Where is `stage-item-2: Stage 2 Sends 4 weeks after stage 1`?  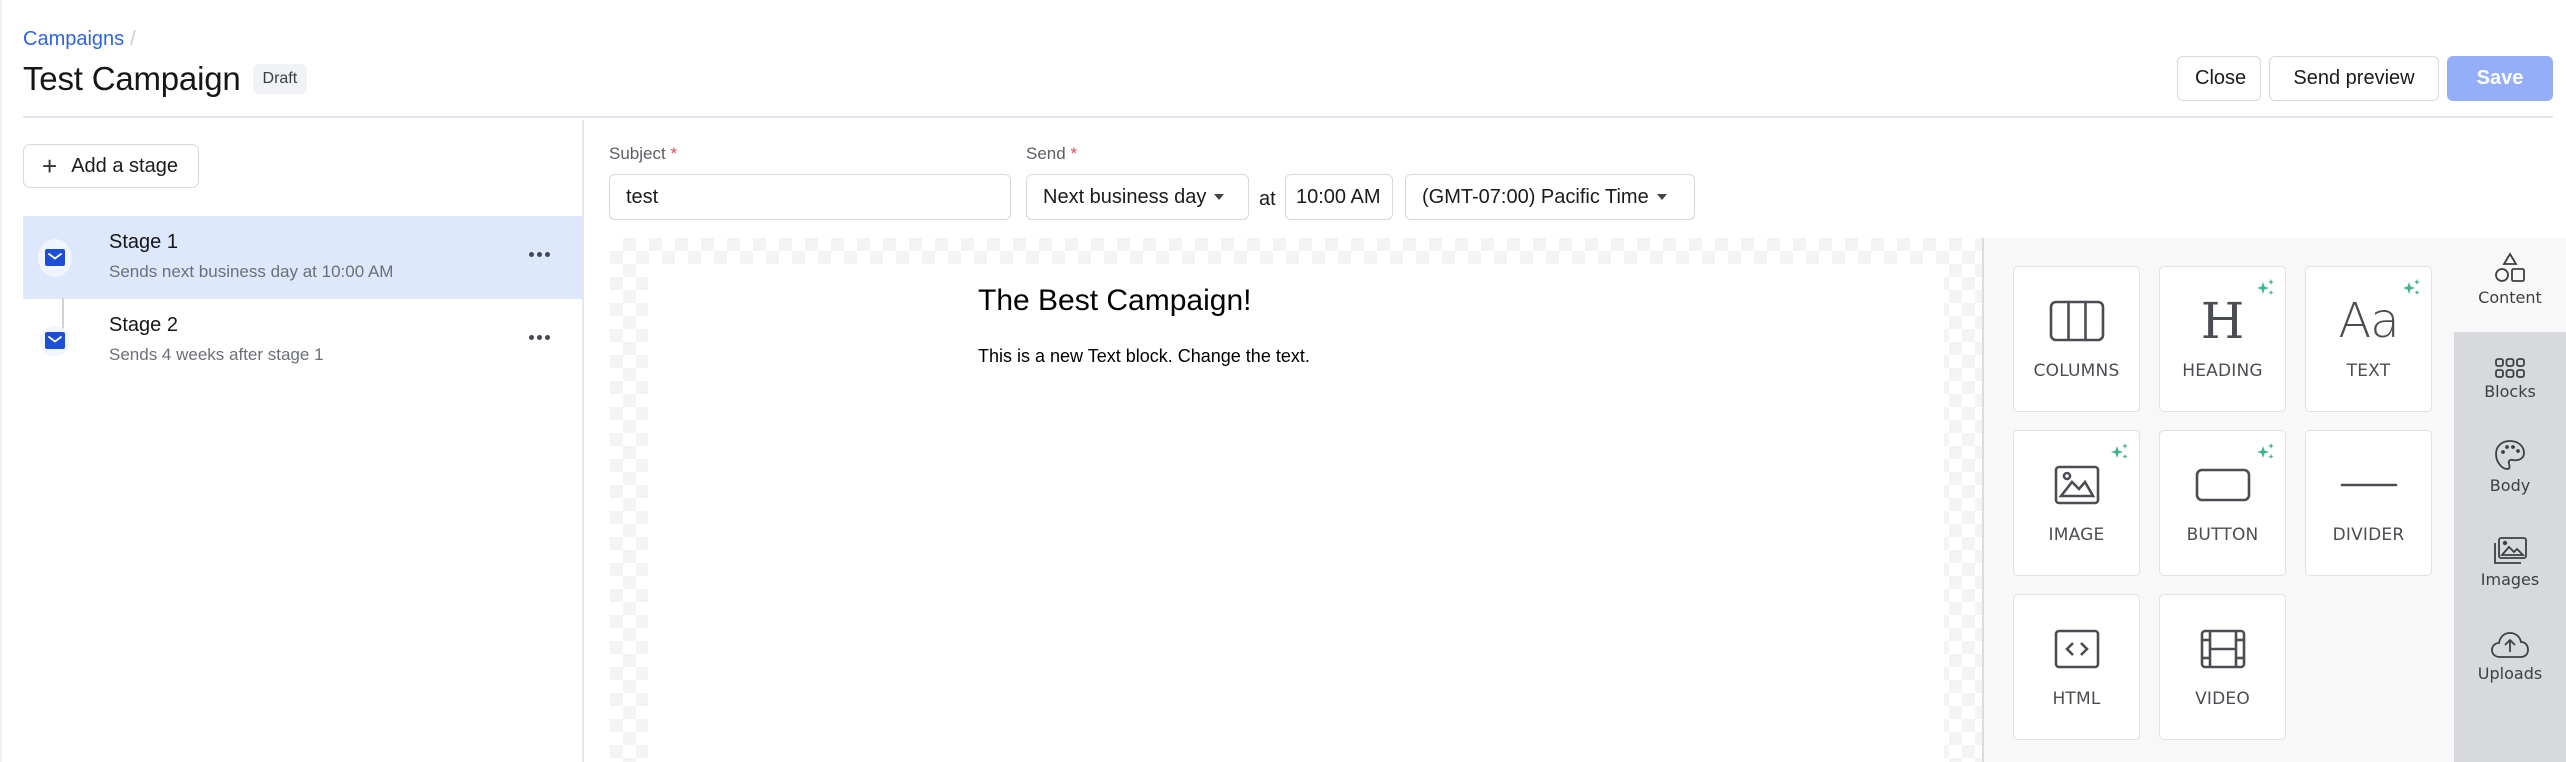 stage-item-2: Stage 2 Sends 4 weeks after stage 1 is located at coordinates (302, 340).